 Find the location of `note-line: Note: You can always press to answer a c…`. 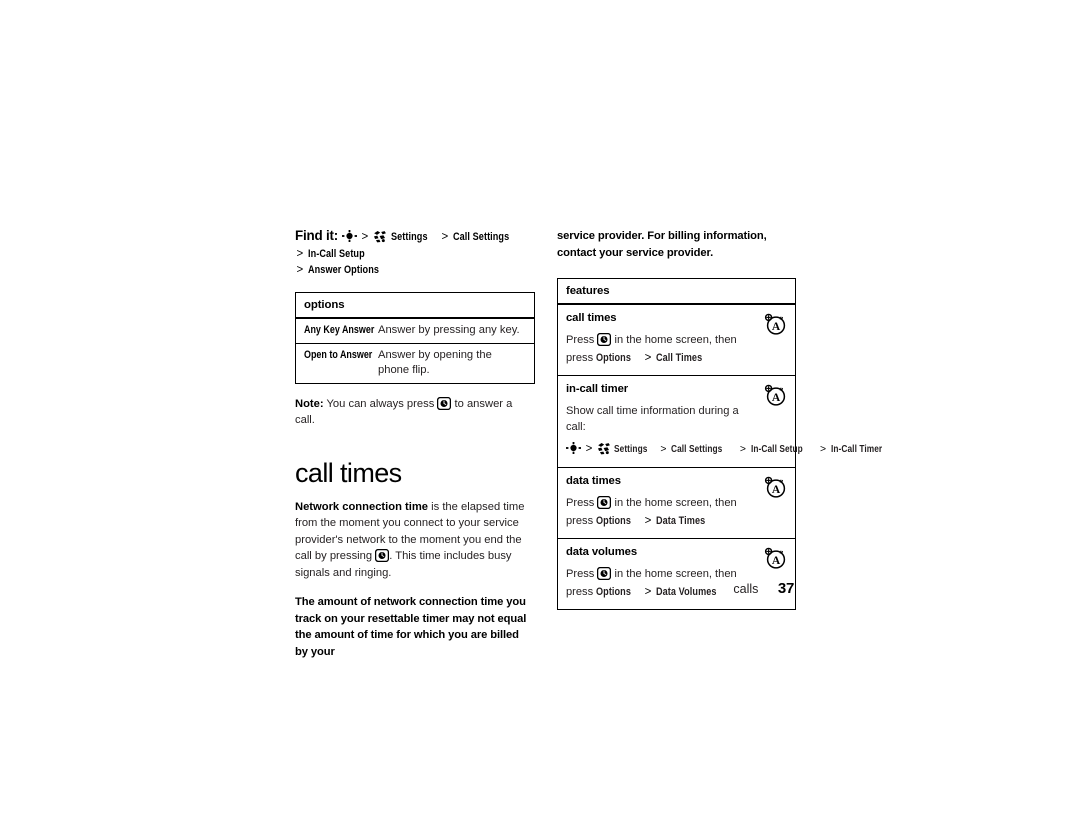

note-line: Note: You can always press to answer a c… is located at coordinates (414, 412).